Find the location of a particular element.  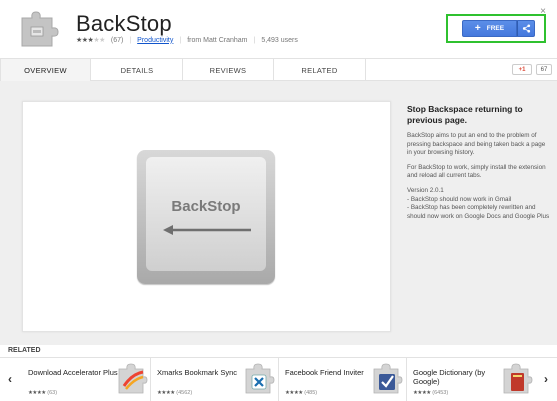

puzzle-piece-icon is located at coordinates (40, 29).